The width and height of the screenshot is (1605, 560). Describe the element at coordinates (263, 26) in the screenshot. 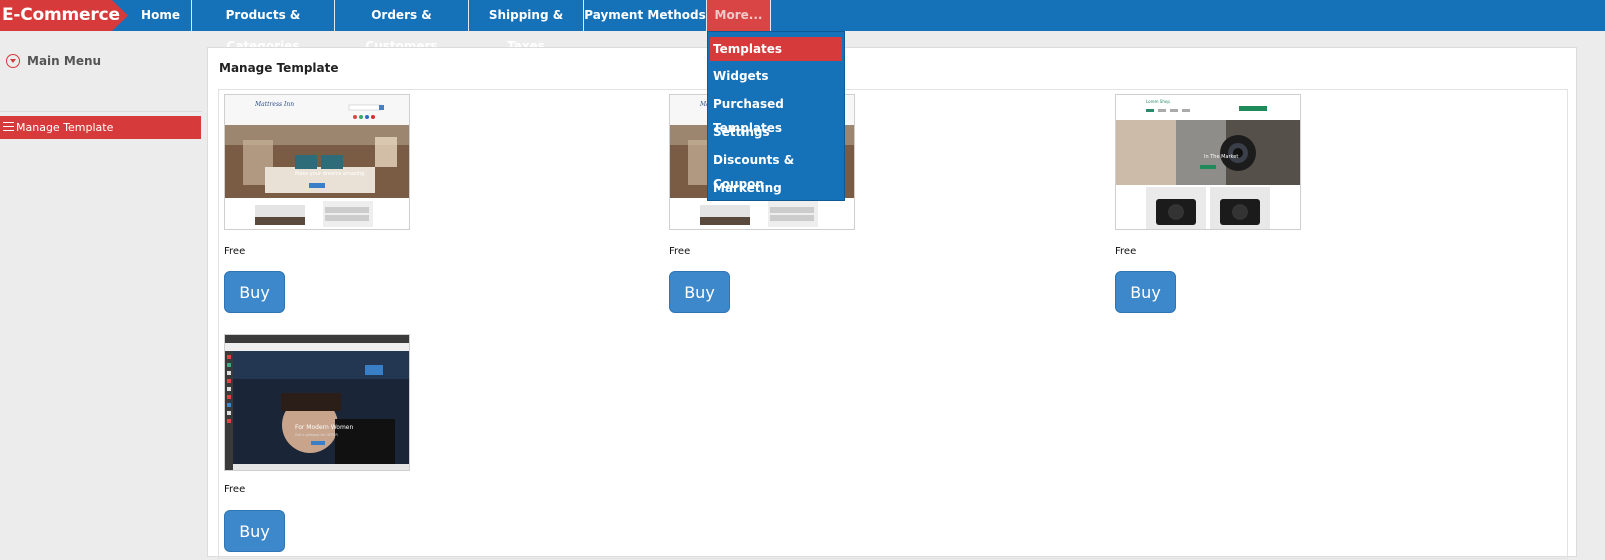

I see `nav-products-categories: Products & Categories` at that location.